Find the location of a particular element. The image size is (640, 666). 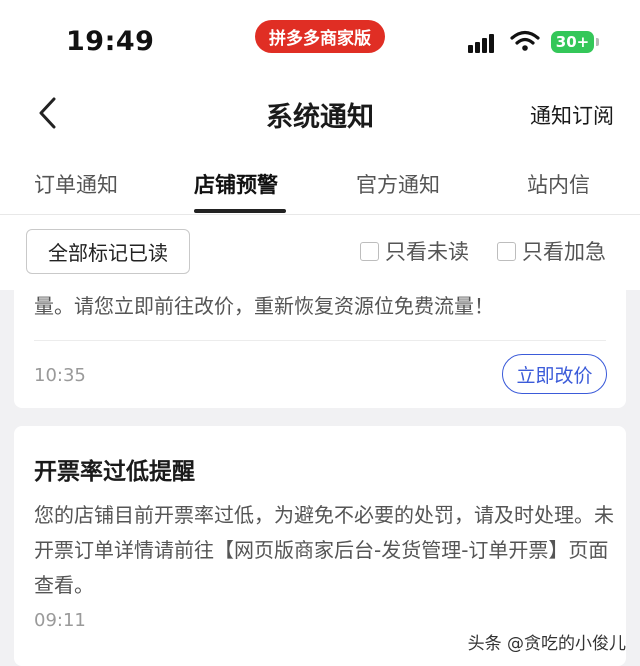

tab-inbox: 站内信 is located at coordinates (558, 184).